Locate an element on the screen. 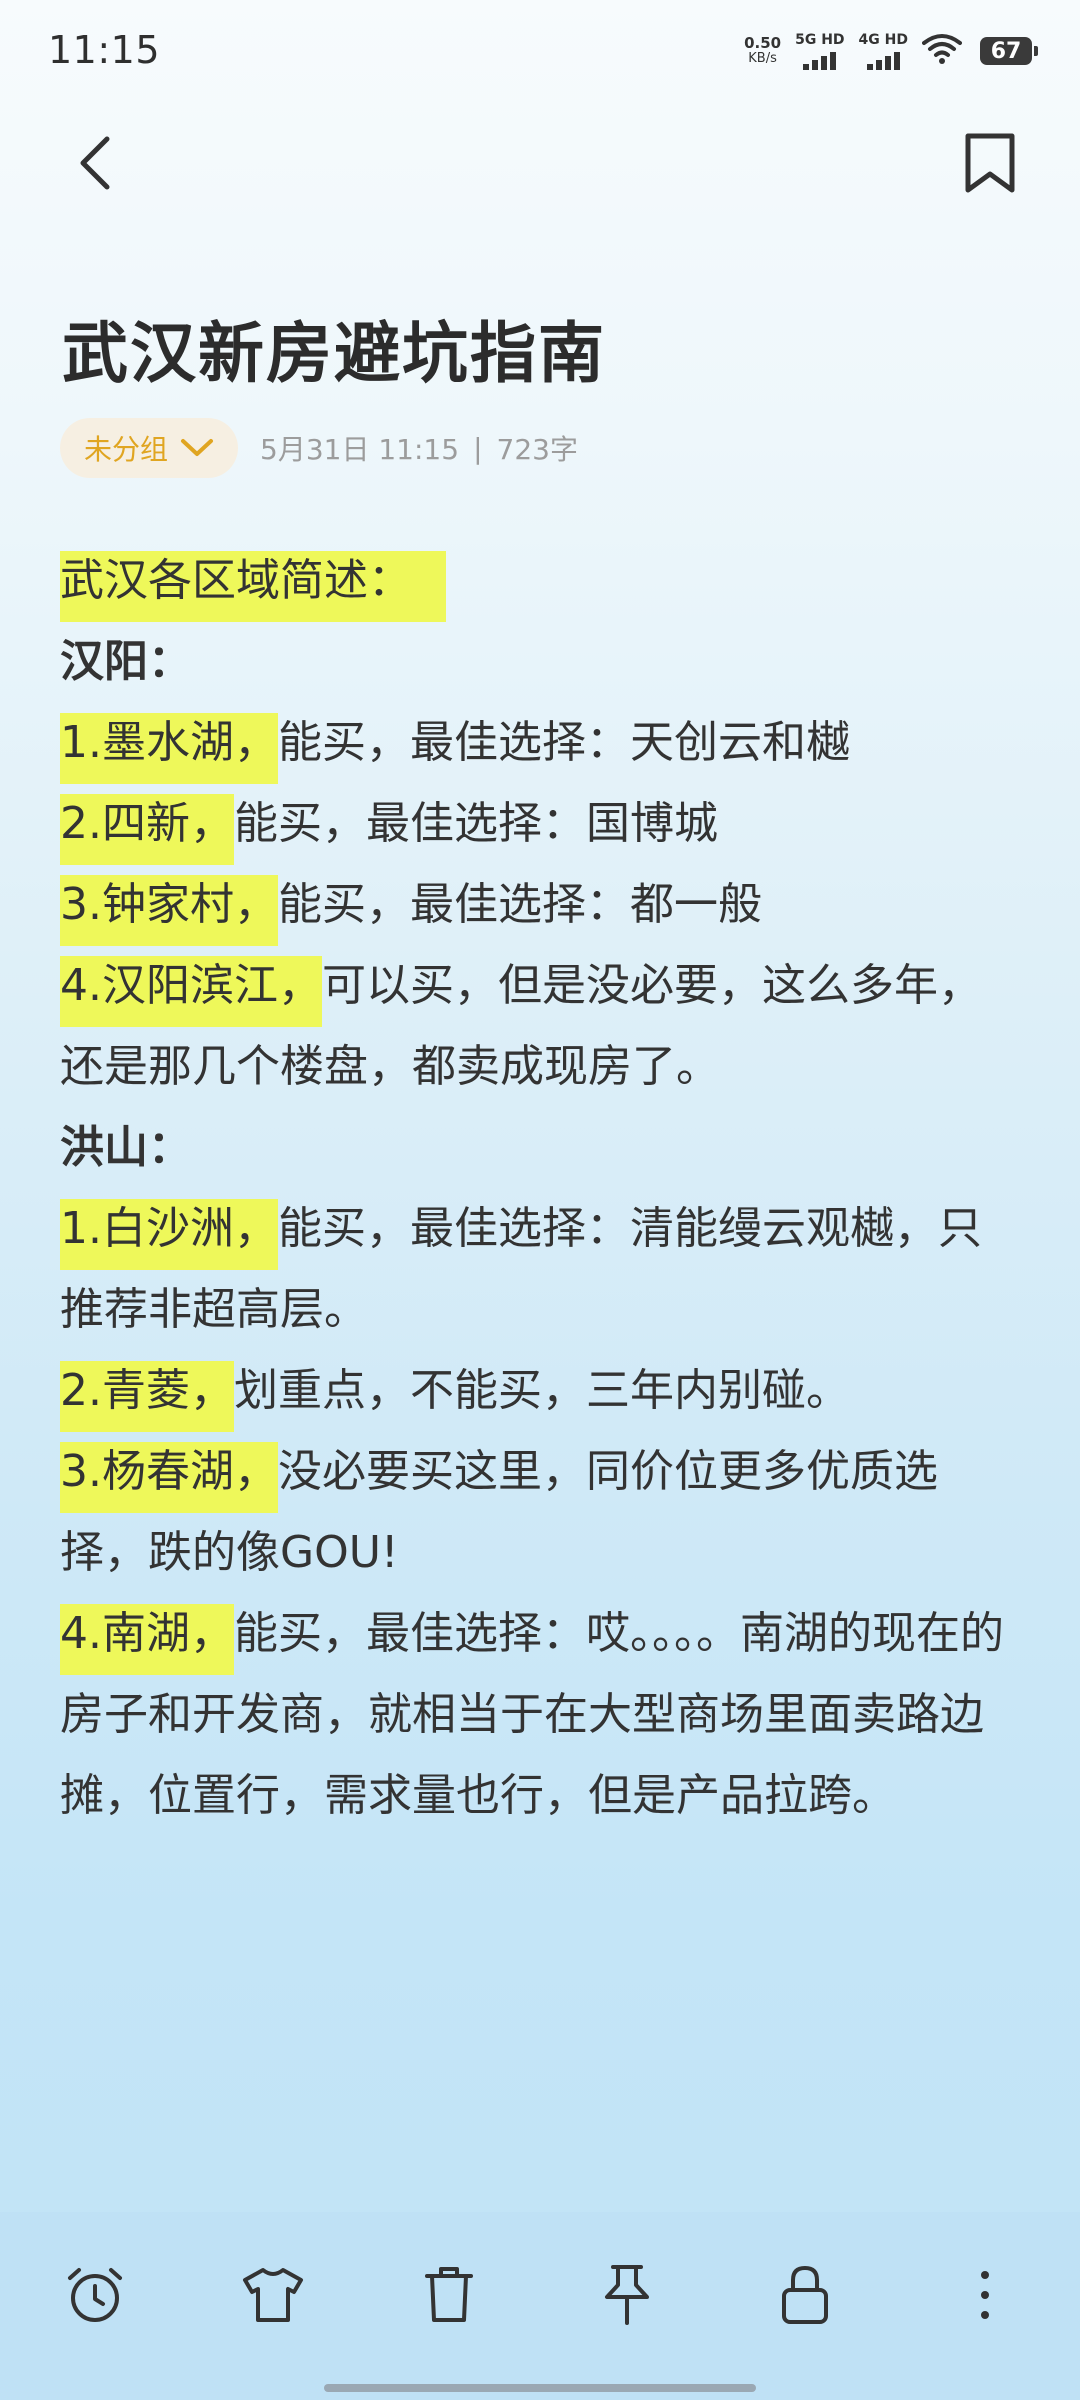 The height and width of the screenshot is (2400, 1080). tshirt-icon is located at coordinates (273, 2297).